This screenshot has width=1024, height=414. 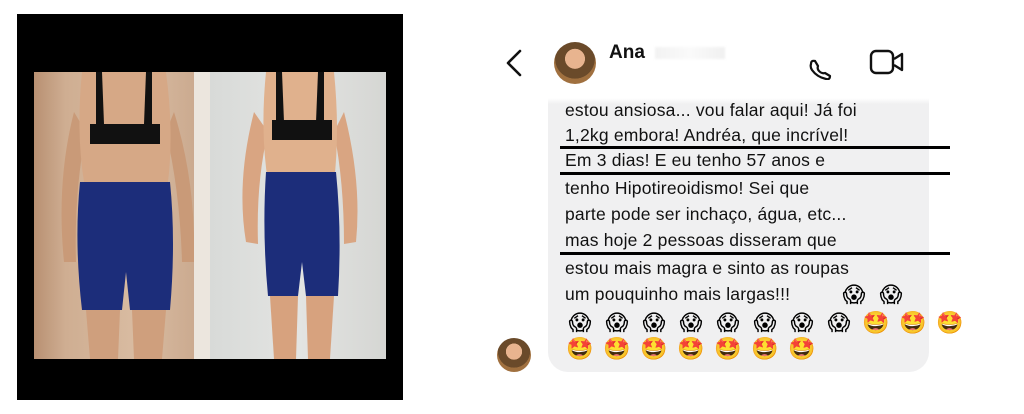 I want to click on redacted-name, so click(x=690, y=53).